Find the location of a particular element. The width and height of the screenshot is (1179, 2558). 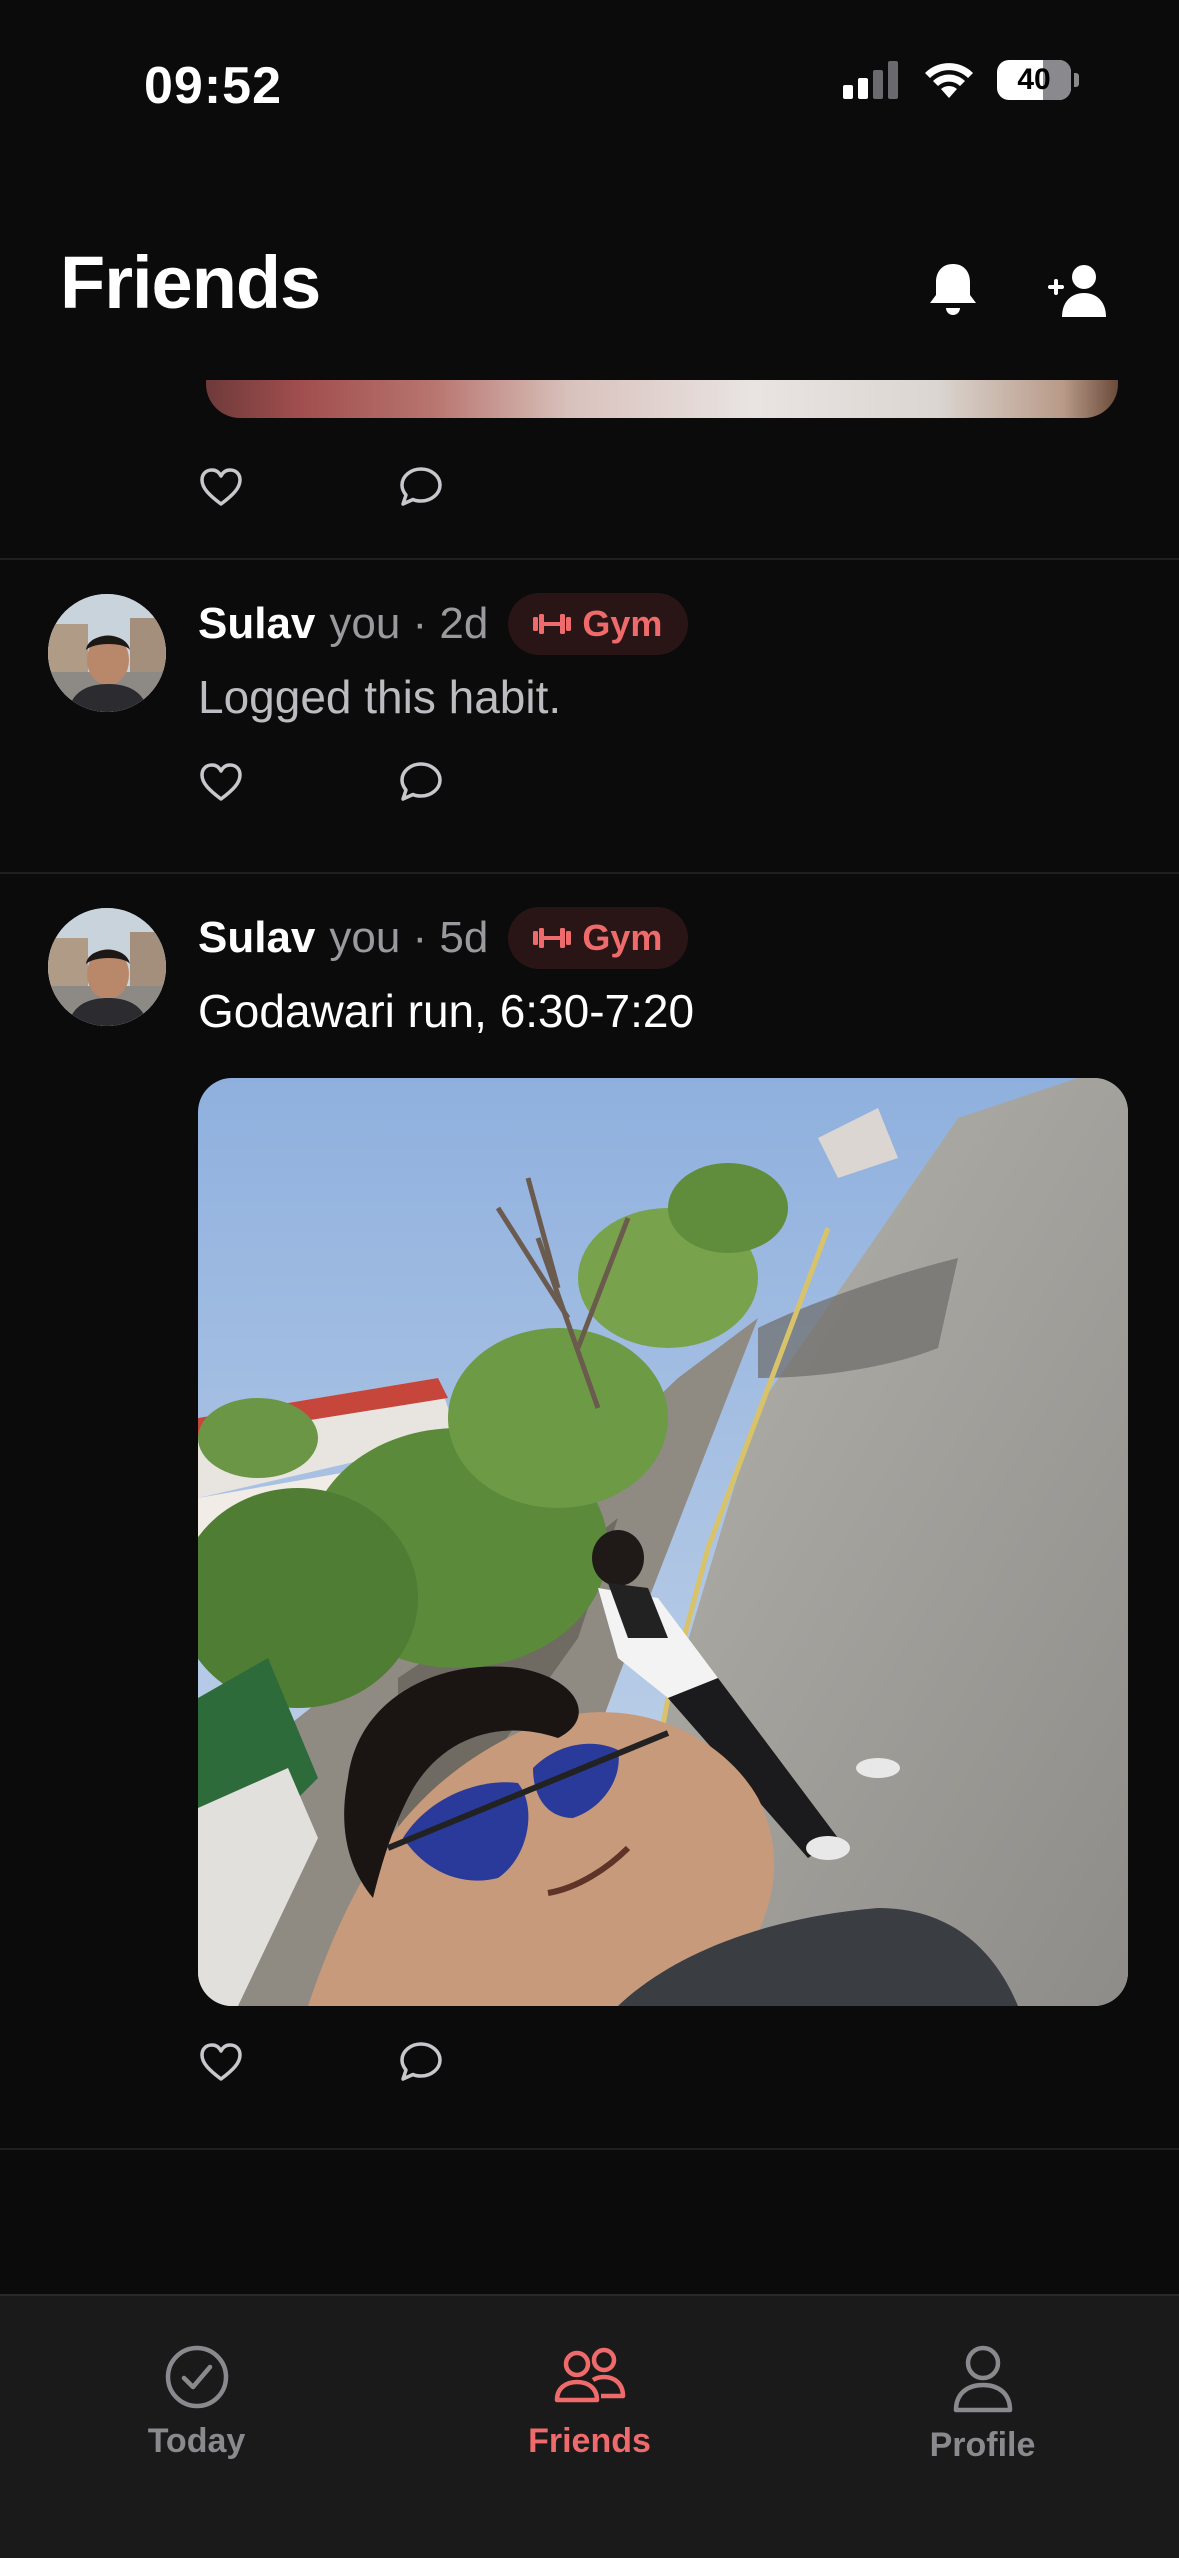

status-icons: 40 is located at coordinates (961, 80).